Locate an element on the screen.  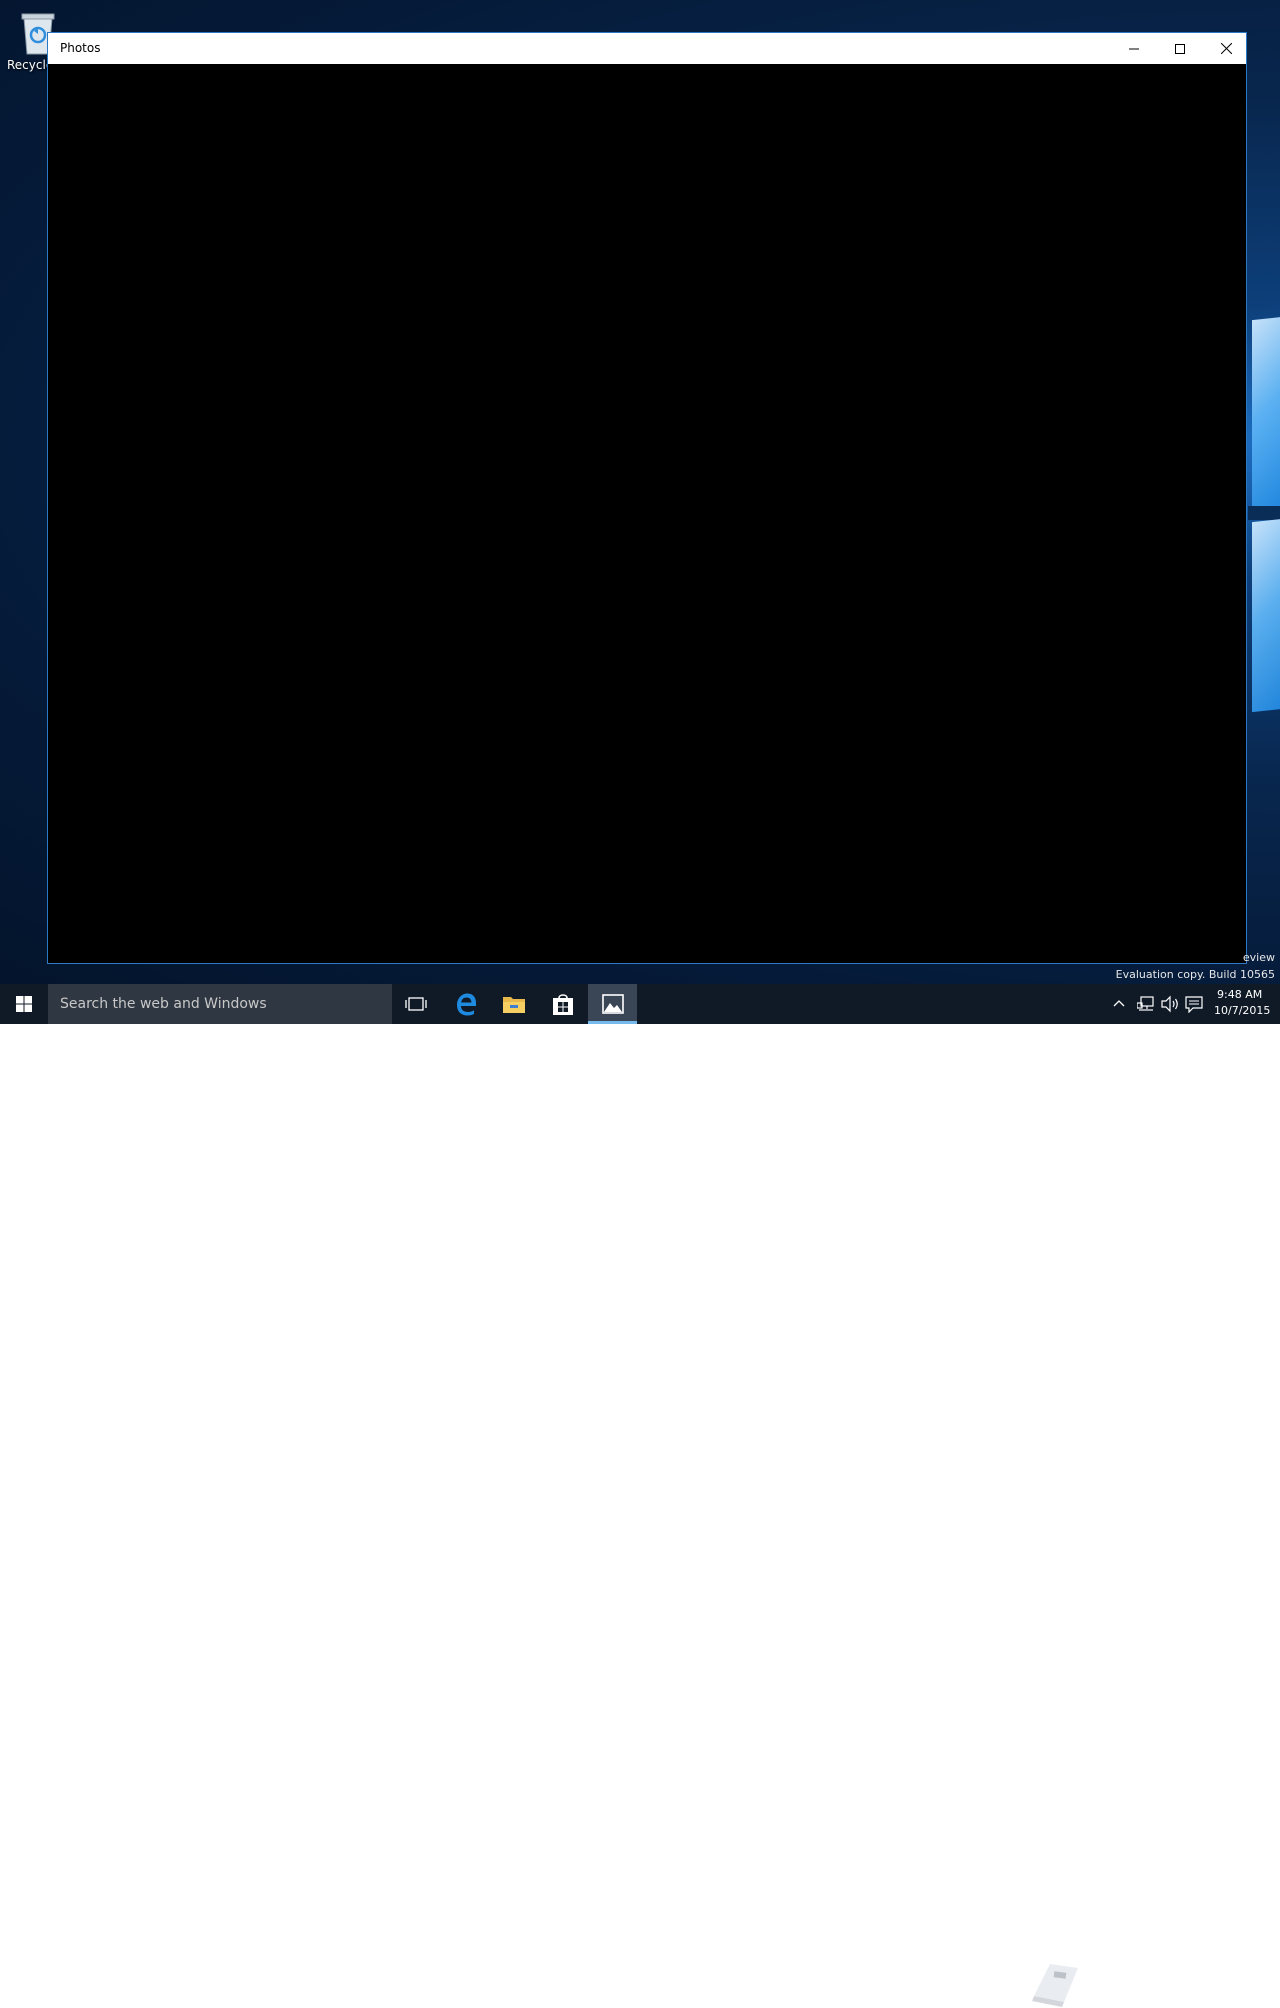
task-view-icon is located at coordinates (416, 1004).